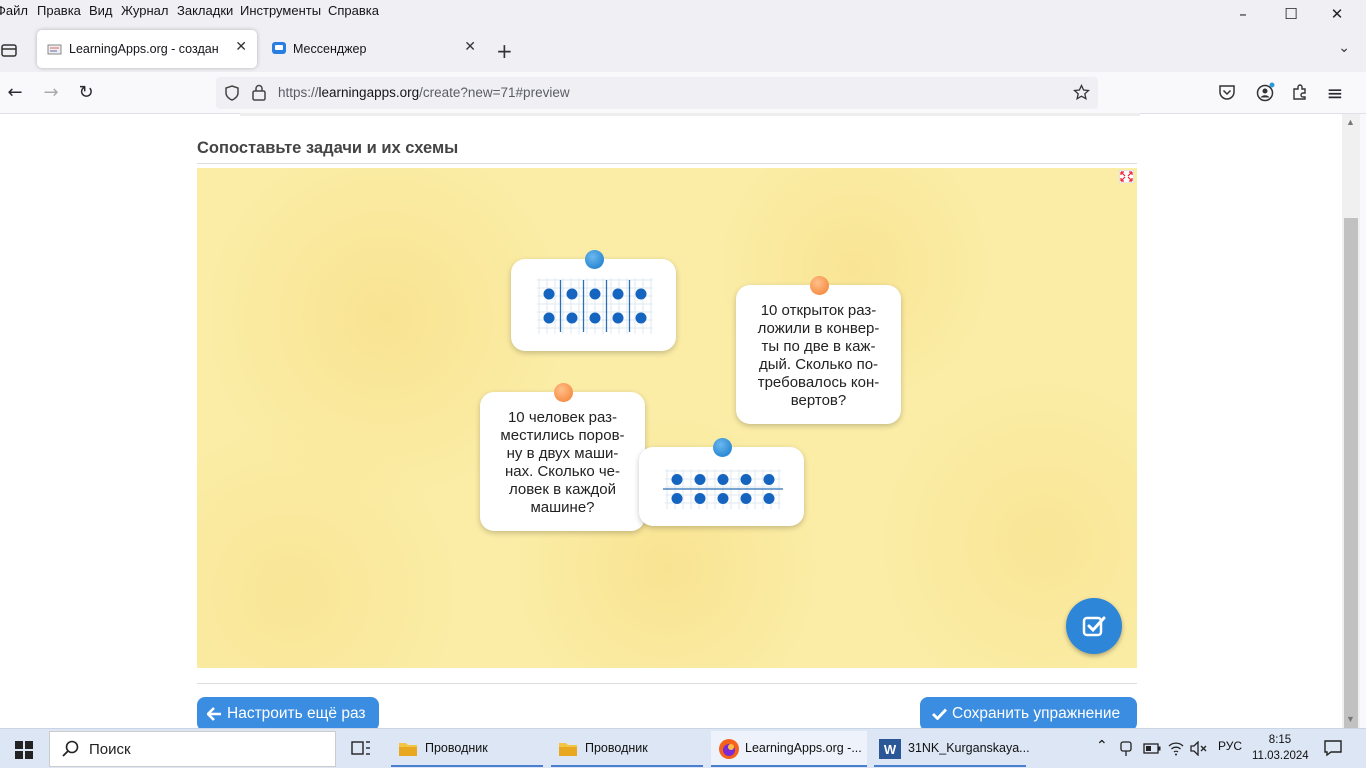 This screenshot has width=1366, height=768. Describe the element at coordinates (504, 51) in the screenshot. I see `new-tab-button: +` at that location.